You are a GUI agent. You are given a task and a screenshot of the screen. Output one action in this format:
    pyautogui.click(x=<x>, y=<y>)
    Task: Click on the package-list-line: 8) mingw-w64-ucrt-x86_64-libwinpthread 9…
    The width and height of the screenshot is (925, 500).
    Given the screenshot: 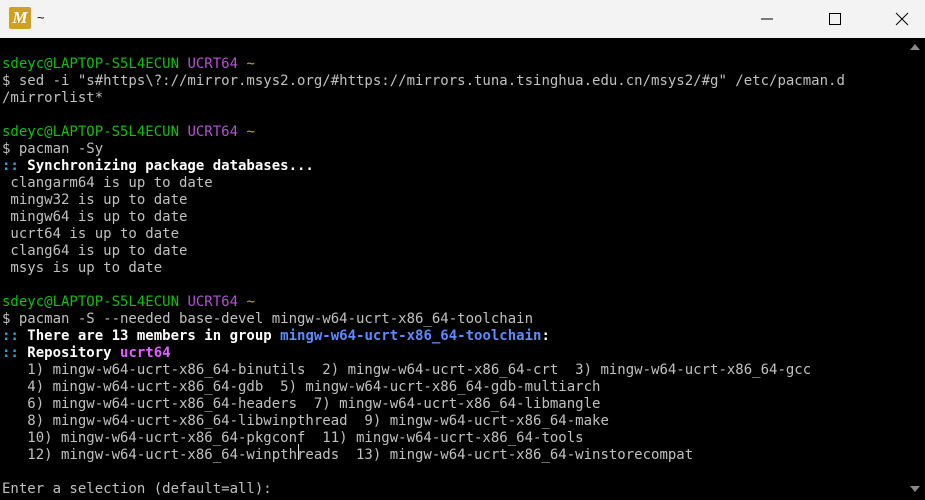 What is the action you would take?
    pyautogui.click(x=305, y=421)
    